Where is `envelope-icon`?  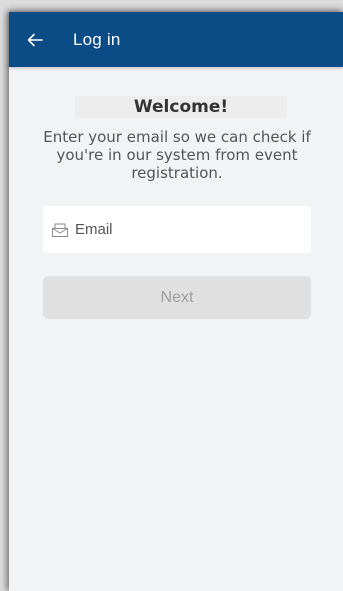 envelope-icon is located at coordinates (60, 230).